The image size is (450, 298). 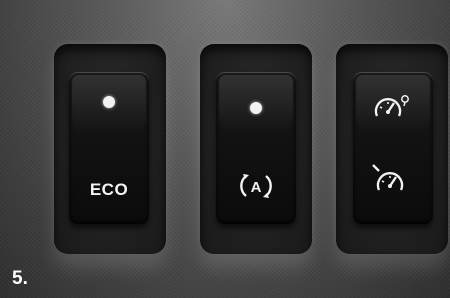 I want to click on svg-text: A, so click(x=256, y=187).